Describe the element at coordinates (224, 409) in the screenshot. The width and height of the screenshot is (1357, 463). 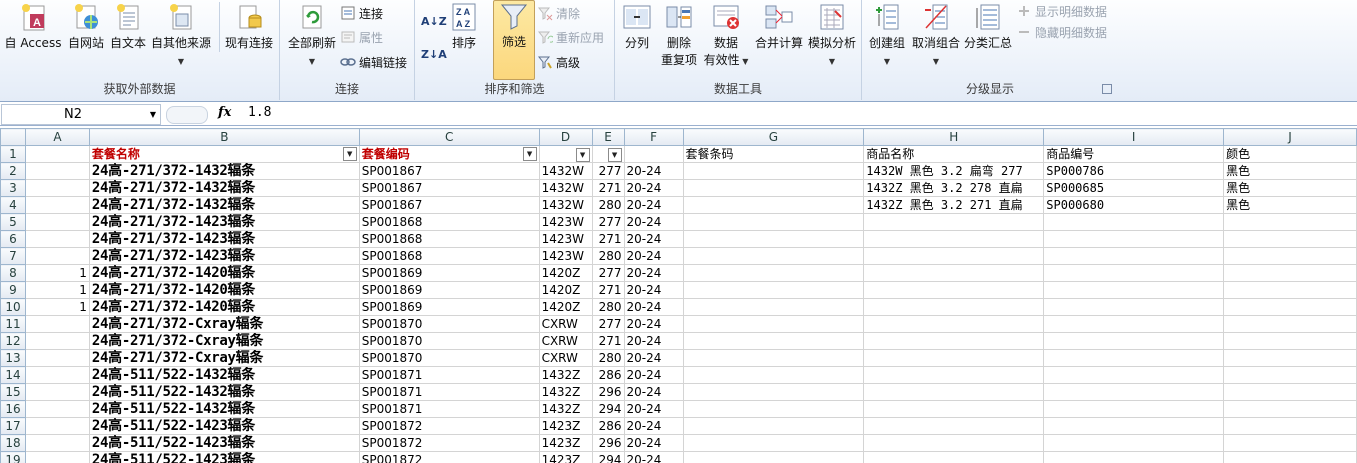
I see `cell-b: 24高-511/522-1432辐条` at that location.